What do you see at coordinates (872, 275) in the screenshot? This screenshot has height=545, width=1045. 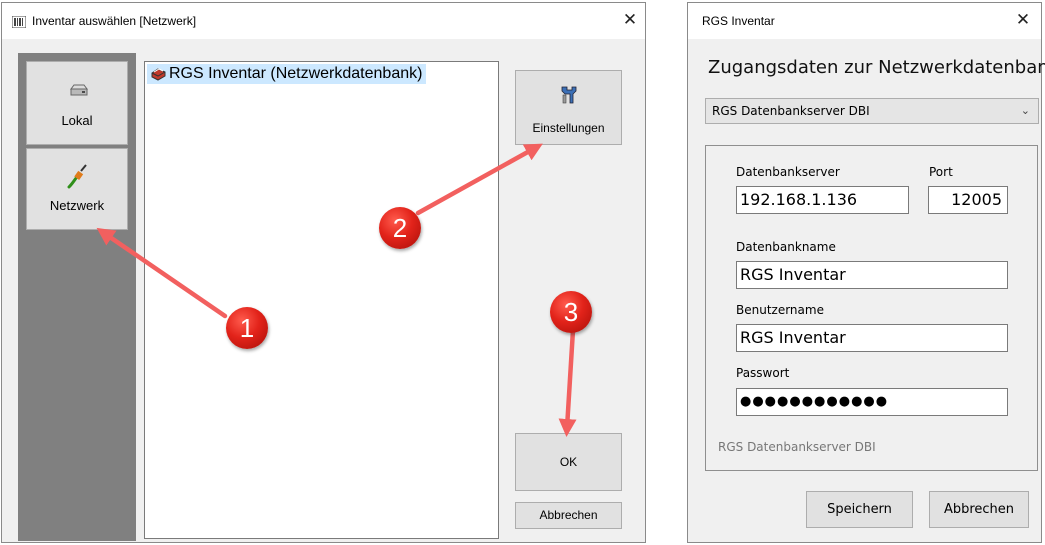 I see `dbname-input: RGS Inventar` at bounding box center [872, 275].